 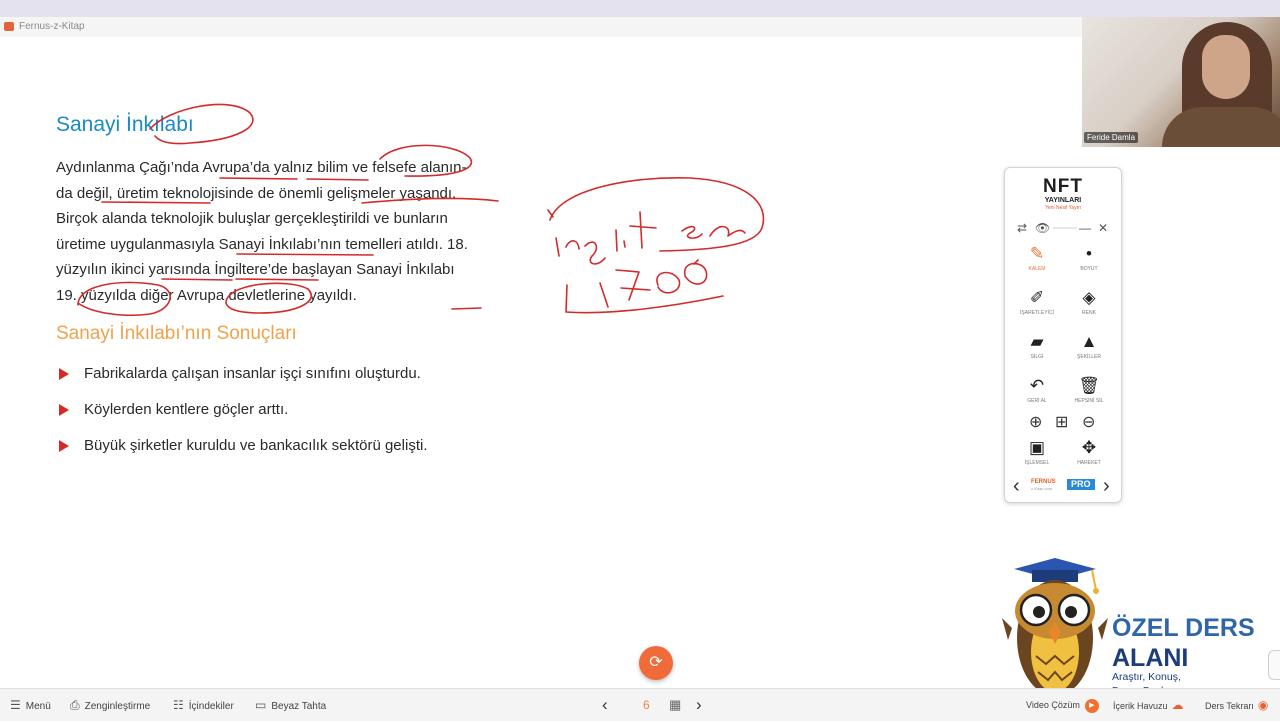 I want to click on refresh-icon: ⟳, so click(x=656, y=662).